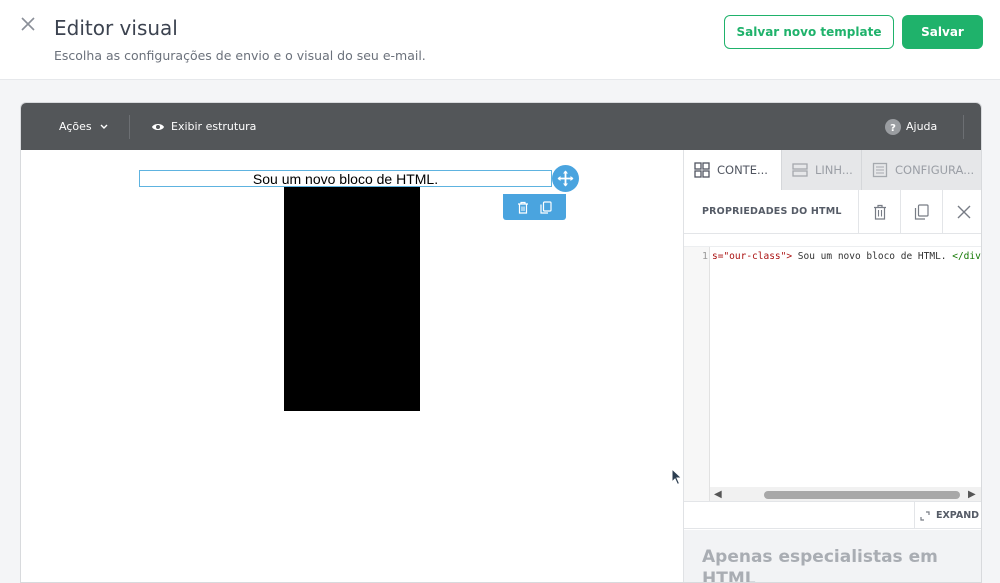 Image resolution: width=1000 pixels, height=583 pixels. What do you see at coordinates (966, 256) in the screenshot?
I see `code-close-tag: </div>` at bounding box center [966, 256].